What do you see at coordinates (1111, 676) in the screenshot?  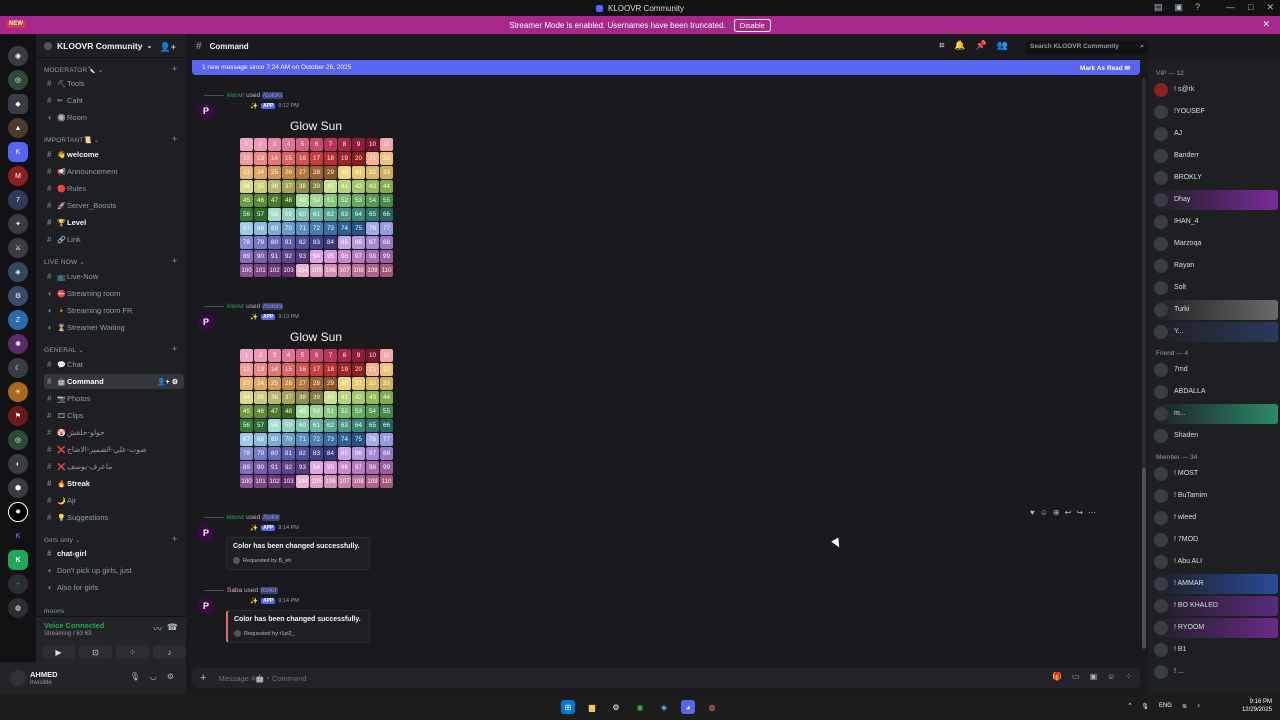 I see `emoji-icon: ☺` at bounding box center [1111, 676].